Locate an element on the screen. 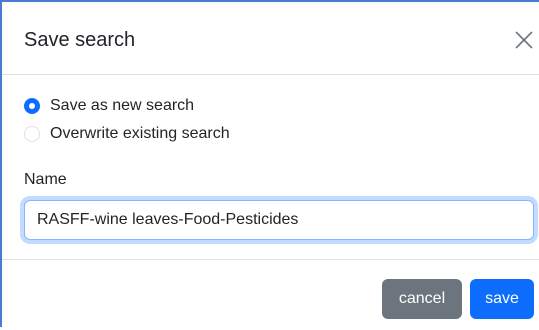 This screenshot has height=330, width=539. close-icon is located at coordinates (524, 40).